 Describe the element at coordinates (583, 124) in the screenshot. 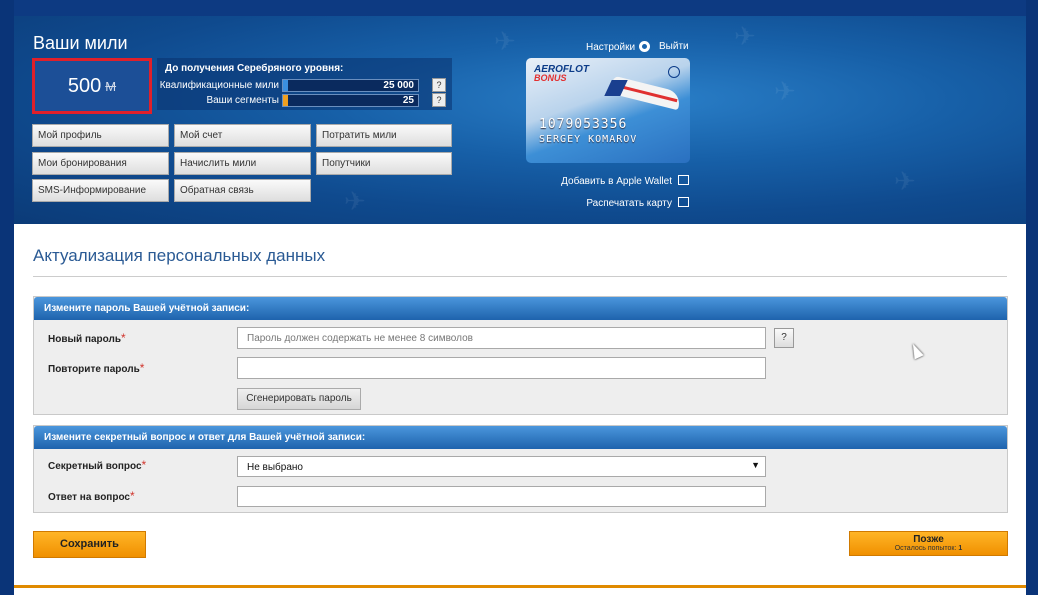

I see `card-number: 1079053356` at that location.